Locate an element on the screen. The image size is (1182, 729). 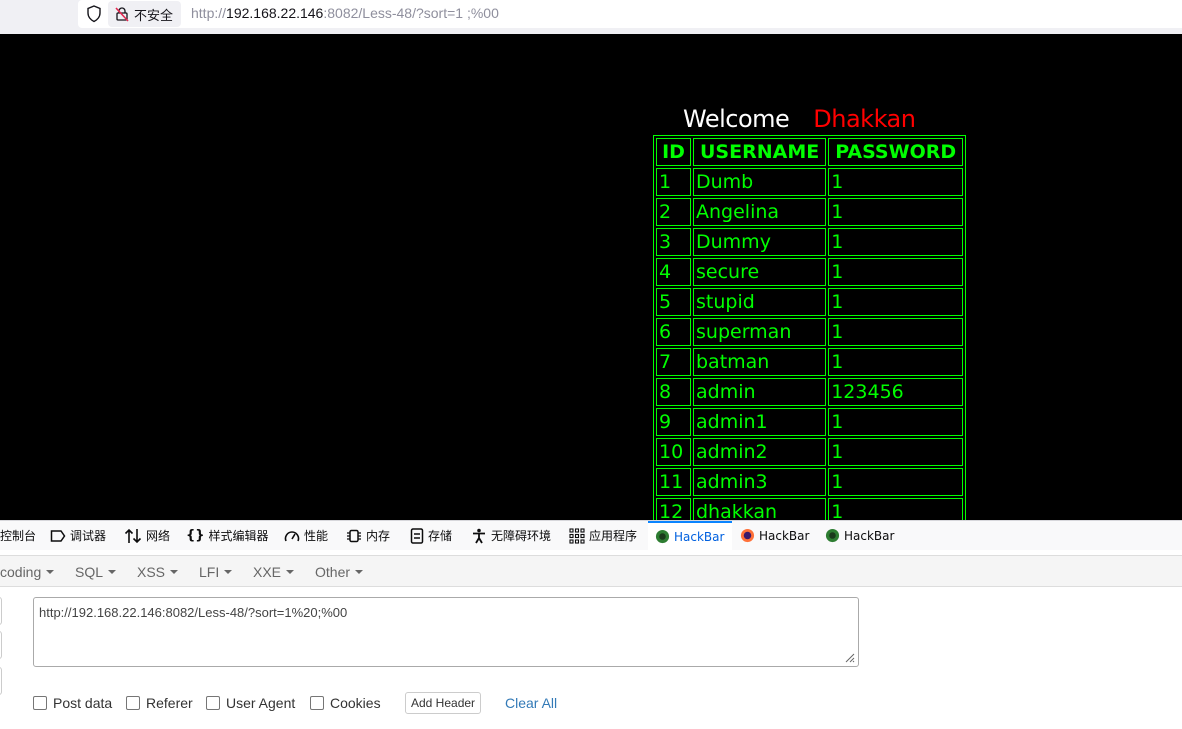
tab-hackbar-3: HackBar is located at coordinates (859, 535).